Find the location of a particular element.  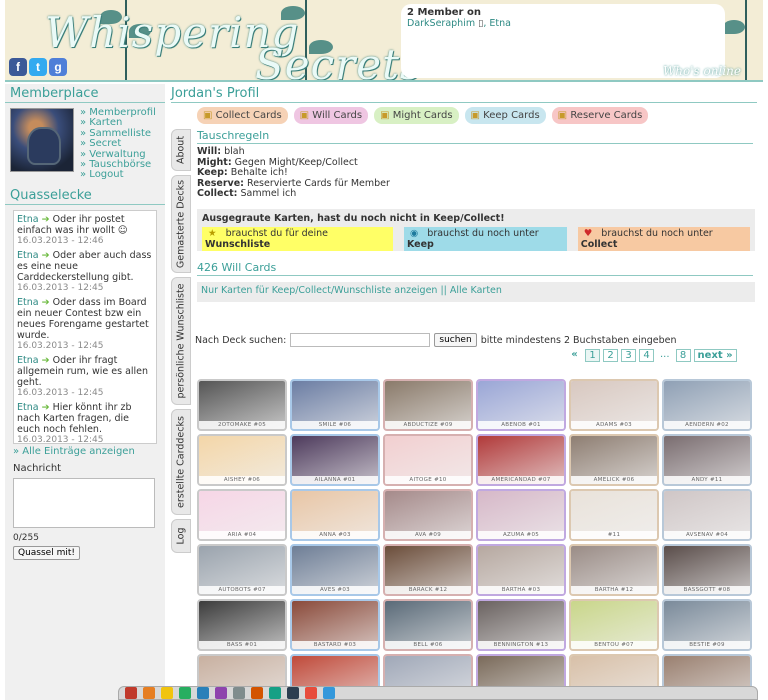

tab-keep-cards: ▣ Keep Cards is located at coordinates (505, 115).